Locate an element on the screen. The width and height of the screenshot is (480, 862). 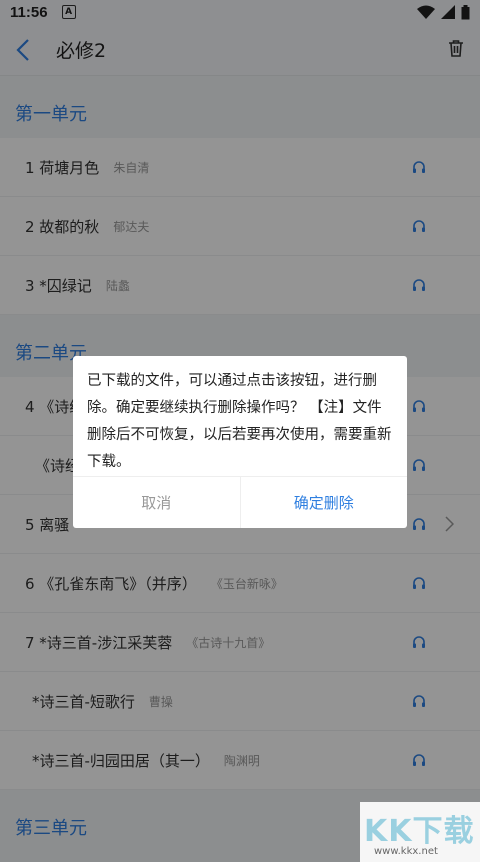
watermark-logo-text: KK下载 is located at coordinates (419, 831).